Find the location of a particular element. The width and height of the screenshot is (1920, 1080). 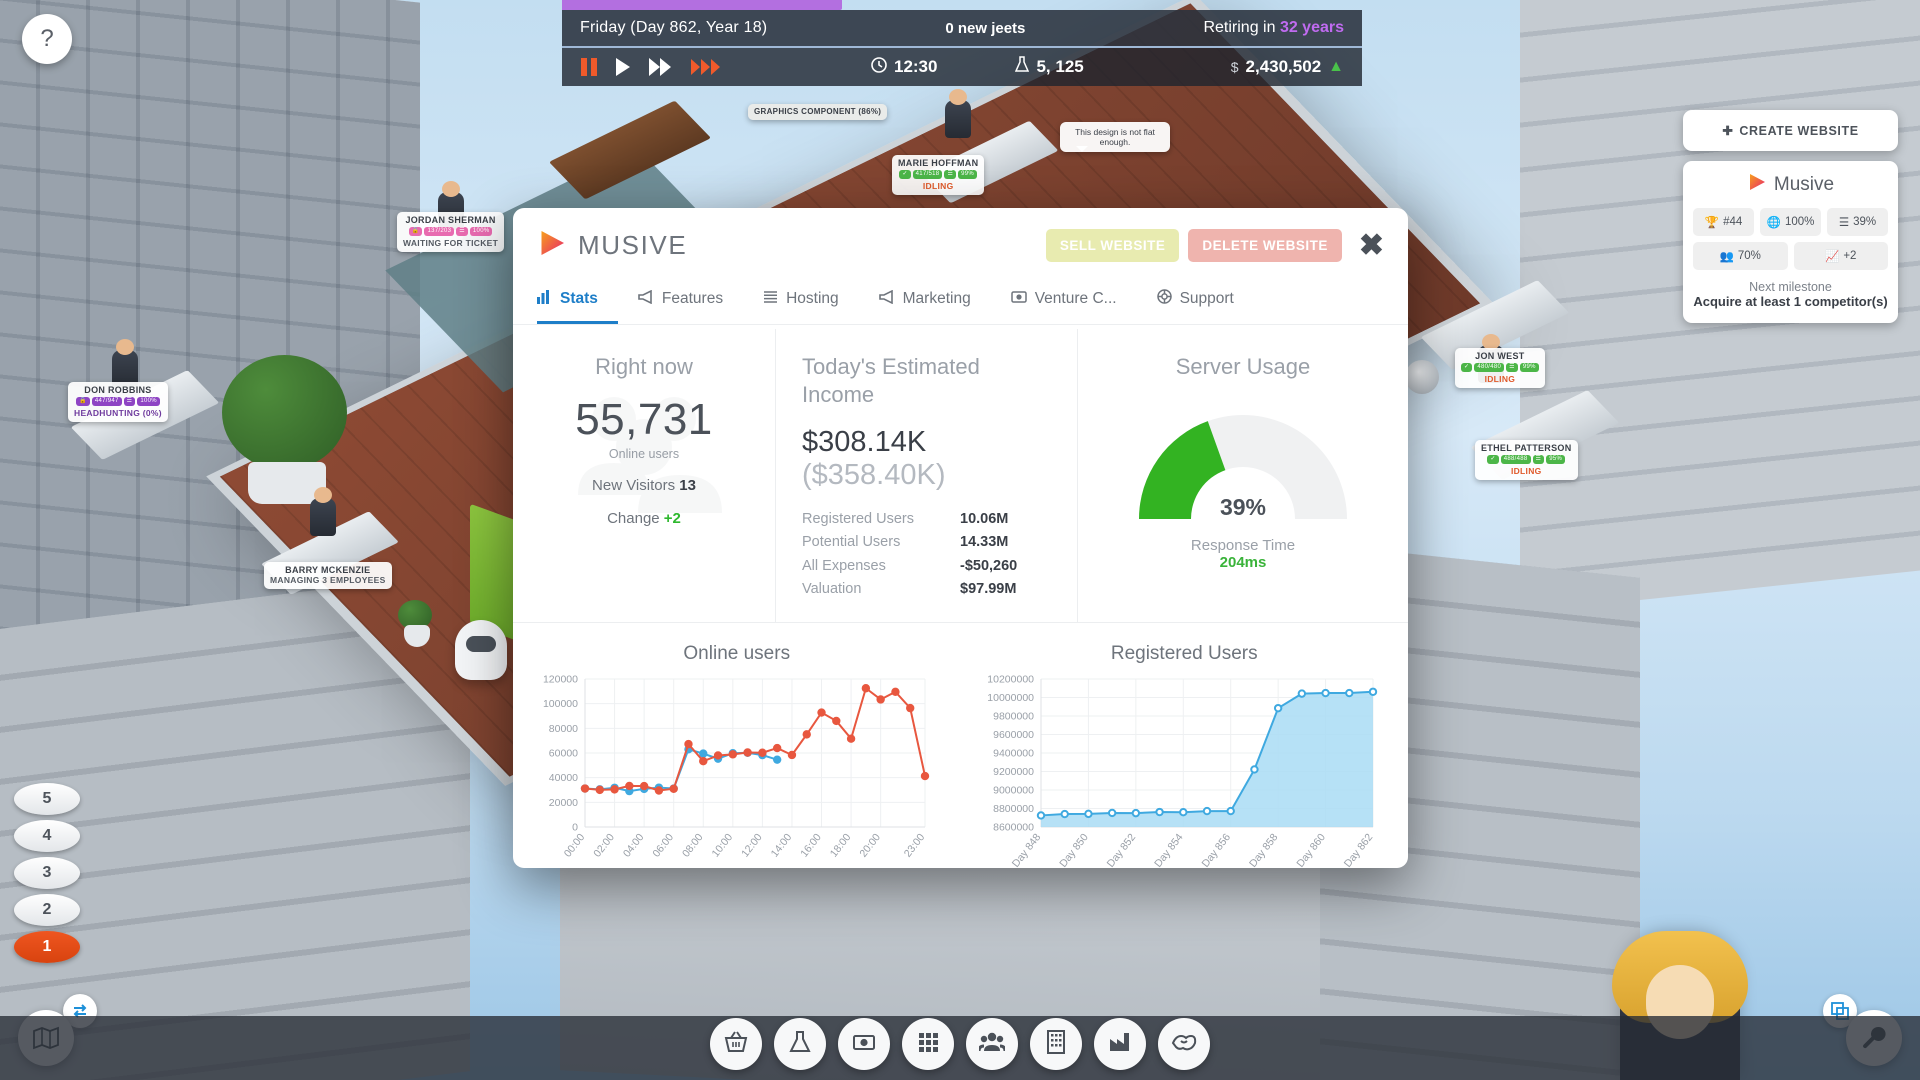

table-row: All Expenses -$50,260 is located at coordinates (910, 565).